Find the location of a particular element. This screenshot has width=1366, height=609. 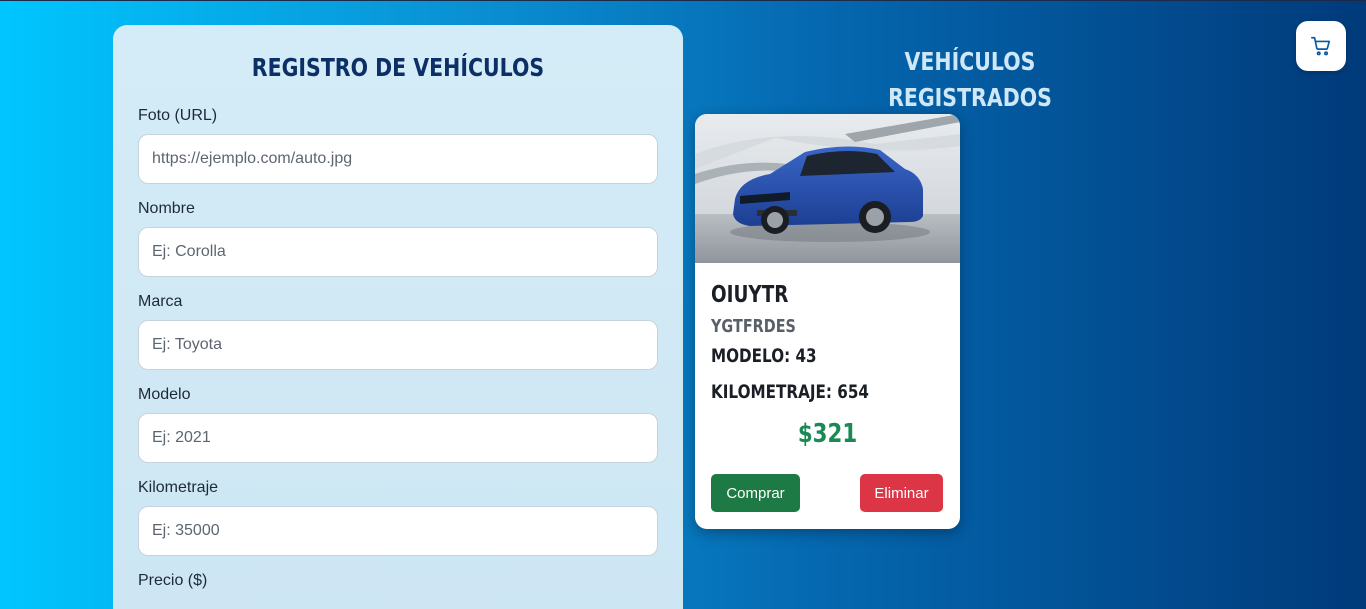

model-field-group: Modelo is located at coordinates (398, 424).